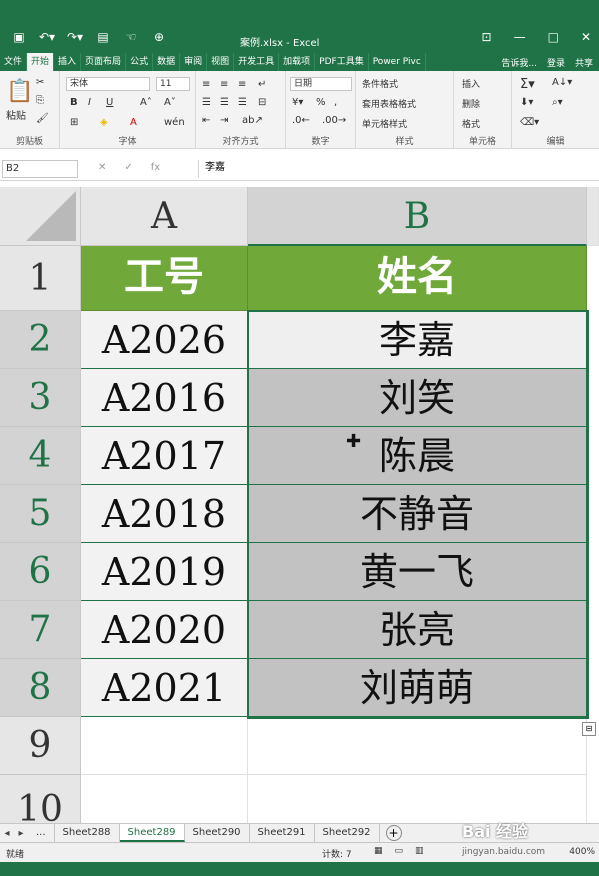 The width and height of the screenshot is (599, 876). Describe the element at coordinates (74, 102) in the screenshot. I see `bold-icon: B` at that location.